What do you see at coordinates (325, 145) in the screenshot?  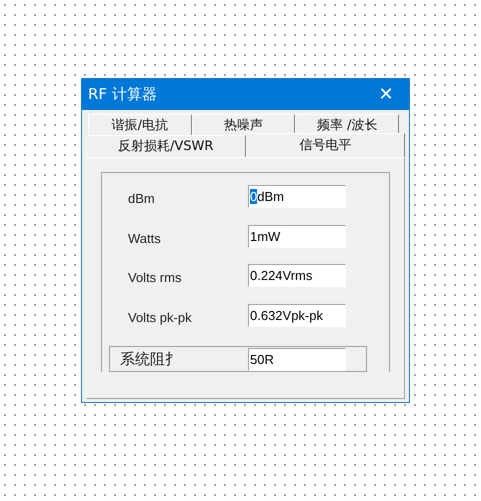 I see `tab: 信号电平` at bounding box center [325, 145].